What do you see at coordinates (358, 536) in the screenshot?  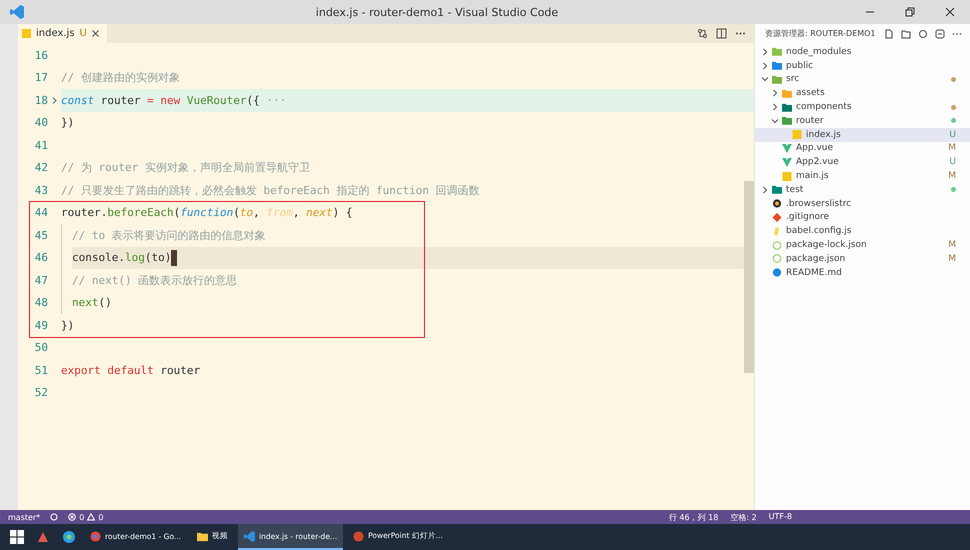 I see `presentation-icon` at bounding box center [358, 536].